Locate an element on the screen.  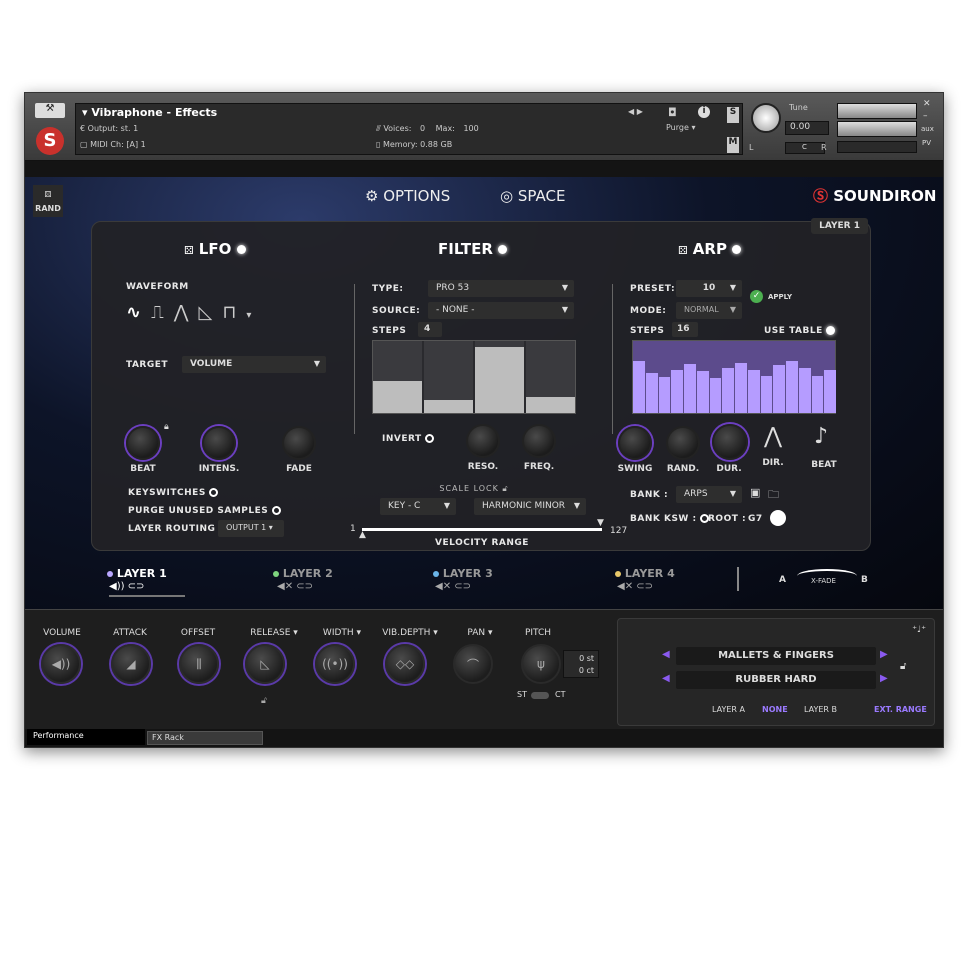
next-preset-b-icon: ▶ is located at coordinates (884, 678).